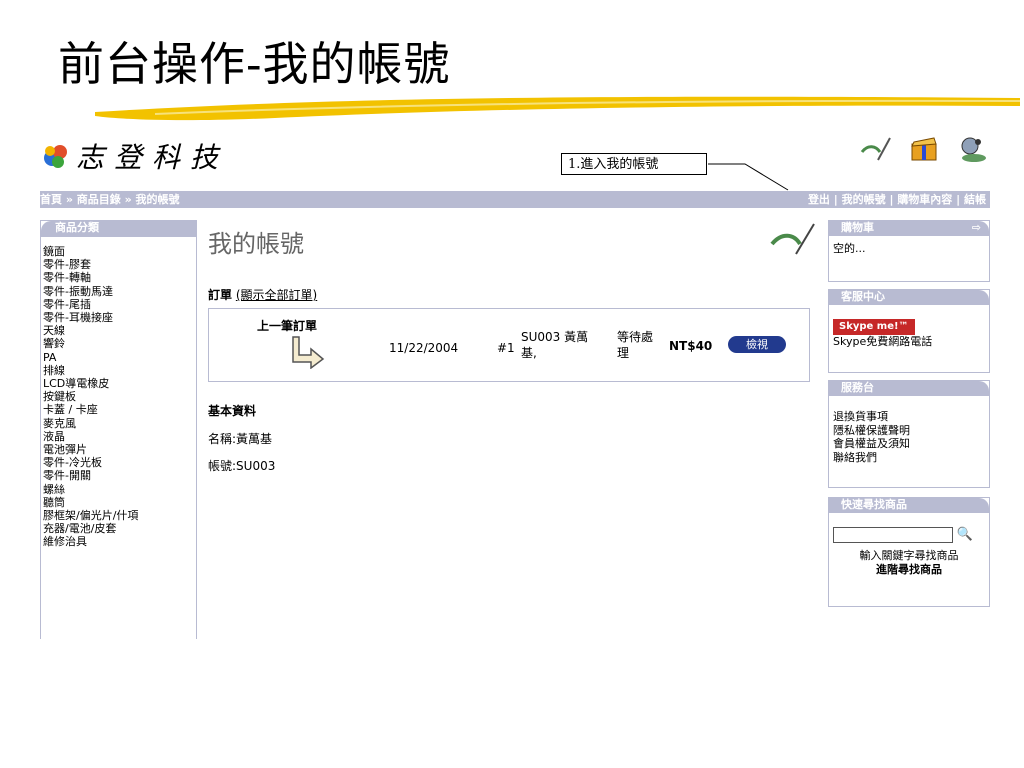 The width and height of the screenshot is (1024, 768). Describe the element at coordinates (119, 304) in the screenshot. I see `category-item: 零件-尾插` at that location.